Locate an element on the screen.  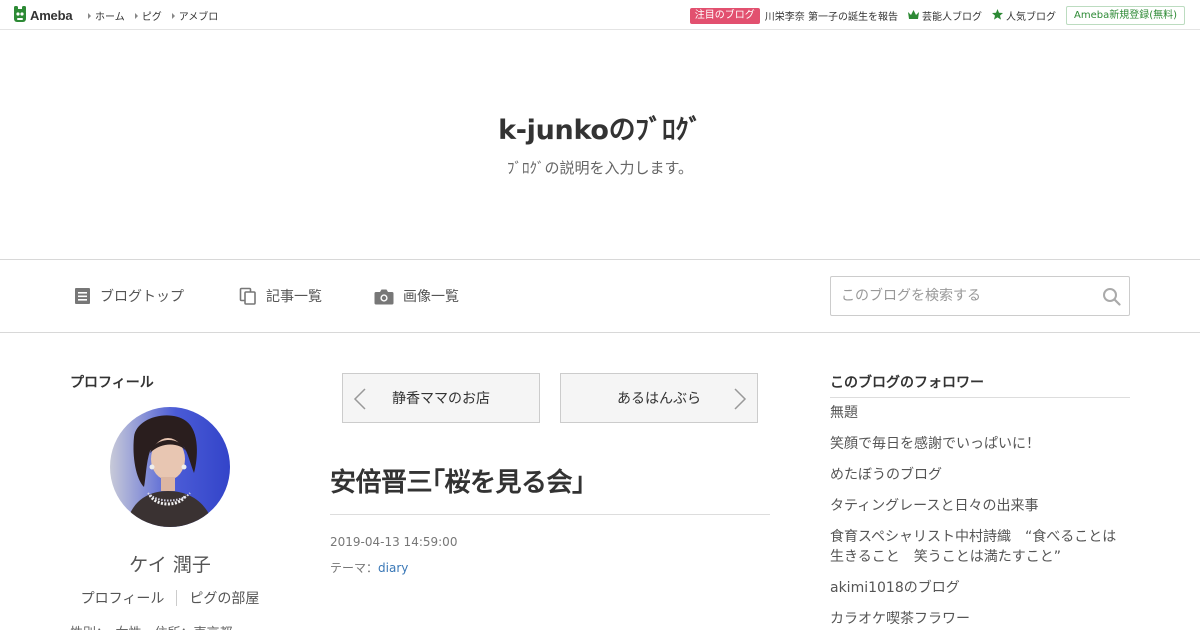
attention-badge: 注目のブログ is located at coordinates (724, 15).